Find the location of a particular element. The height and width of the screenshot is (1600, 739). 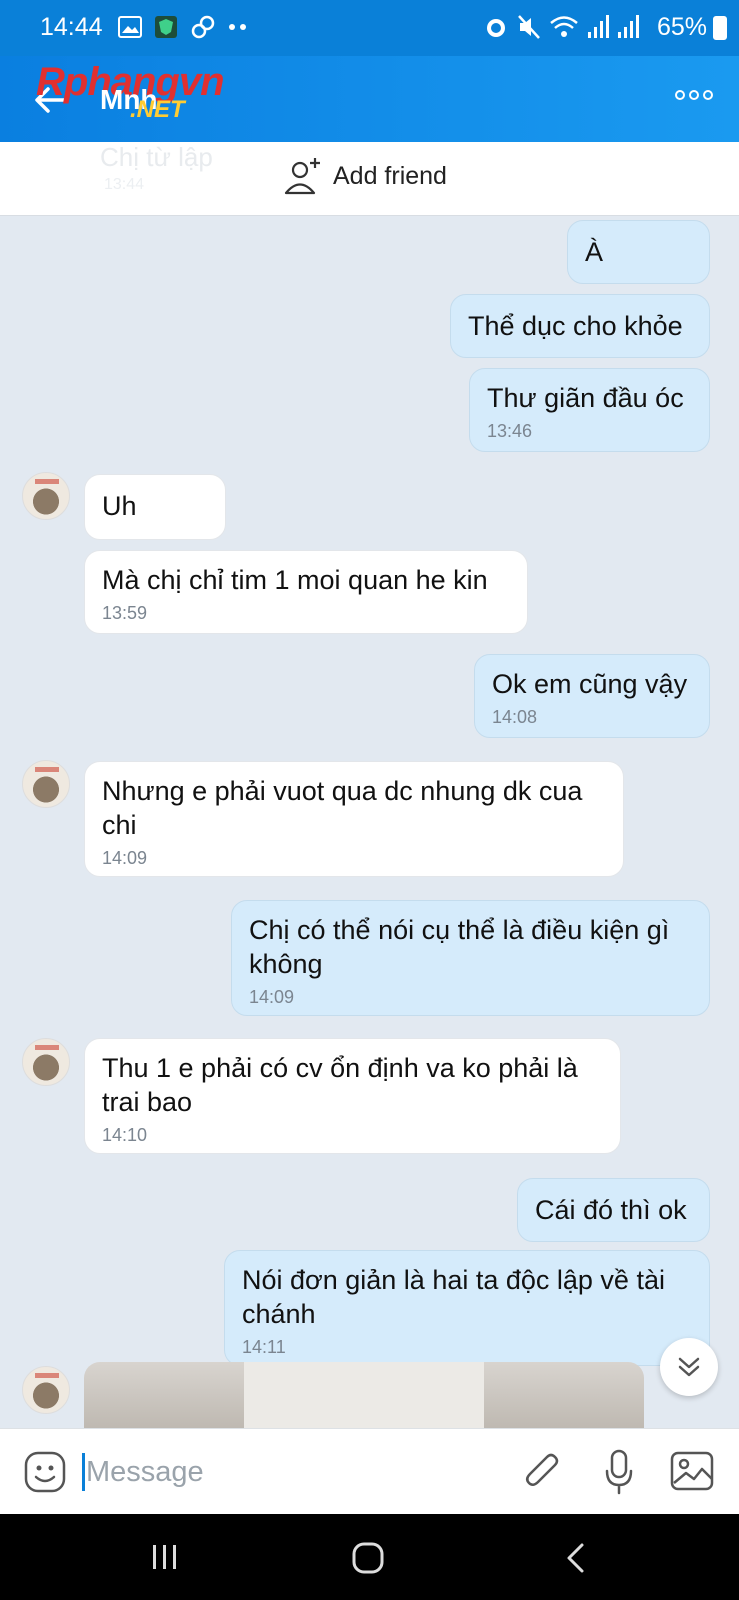

recent-apps-icon is located at coordinates (165, 1557).